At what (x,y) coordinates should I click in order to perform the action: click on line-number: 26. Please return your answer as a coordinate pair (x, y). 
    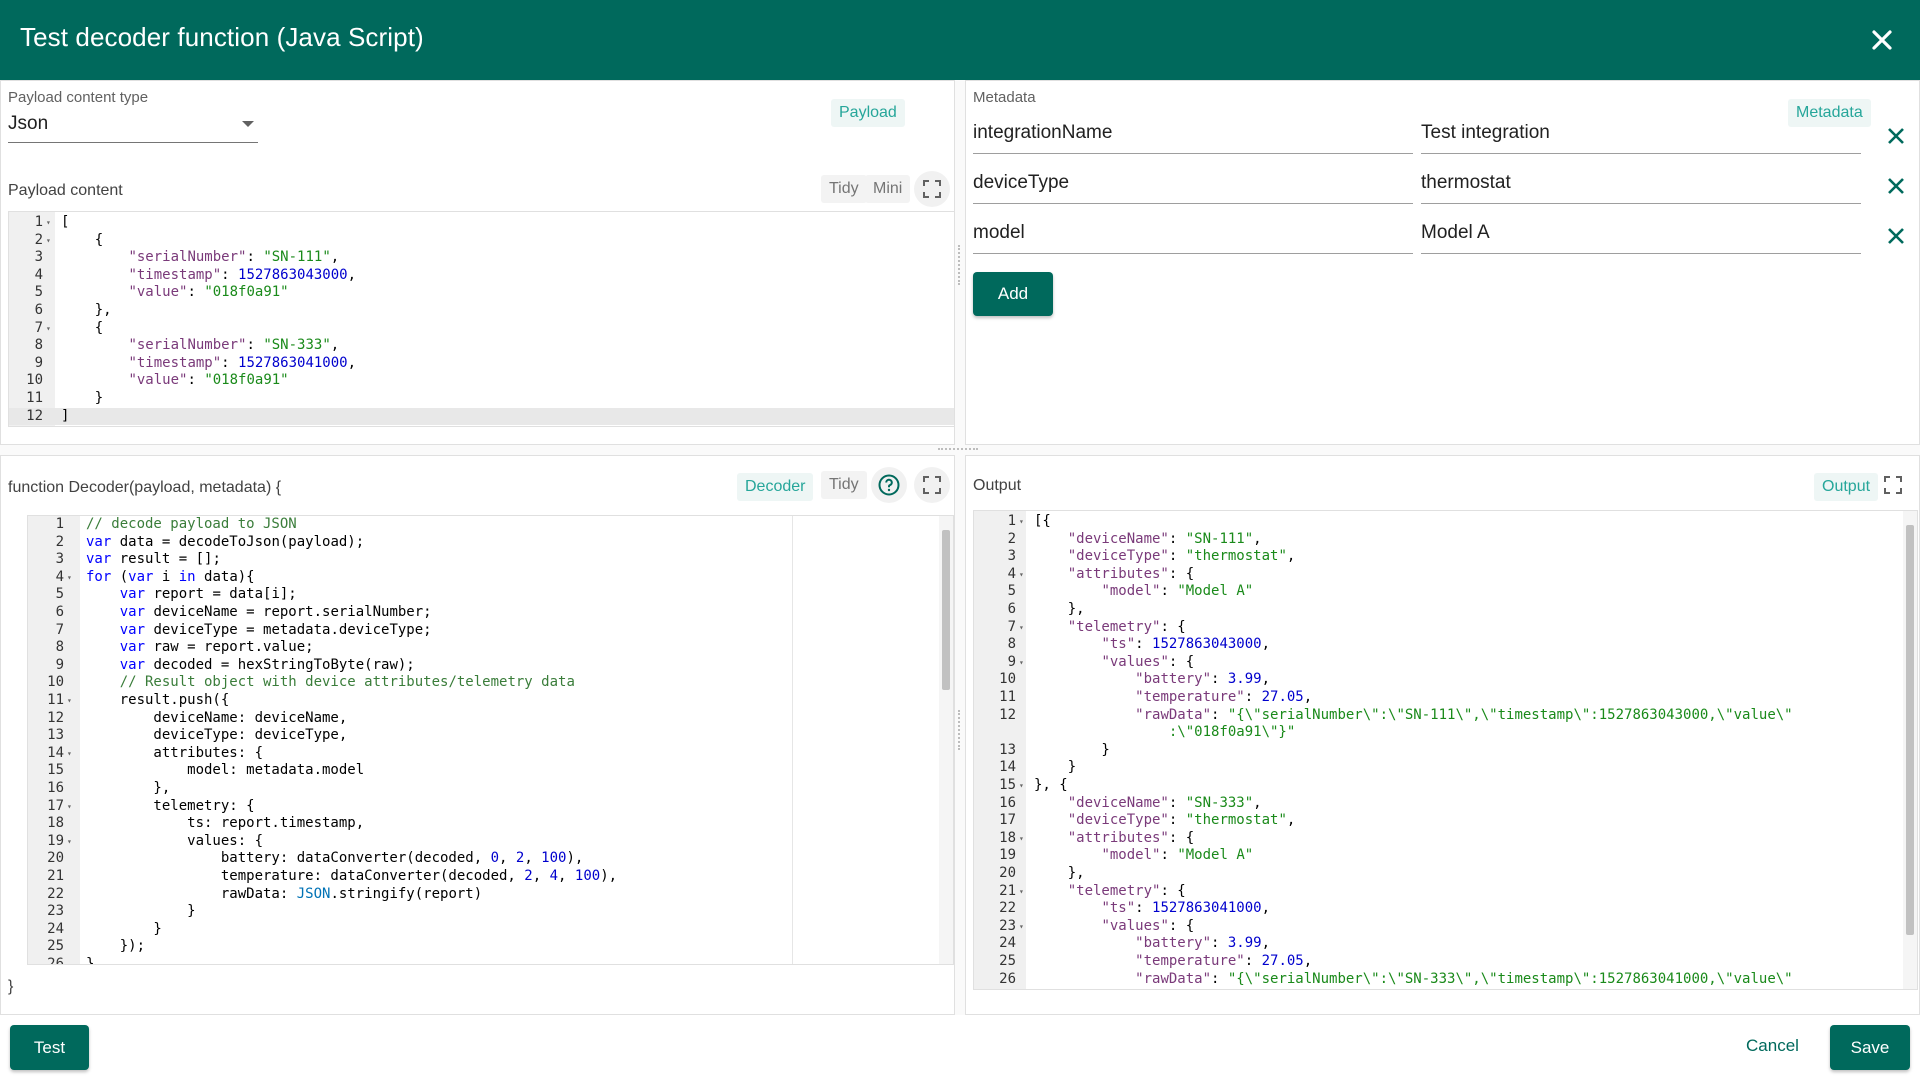
    Looking at the image, I should click on (1007, 978).